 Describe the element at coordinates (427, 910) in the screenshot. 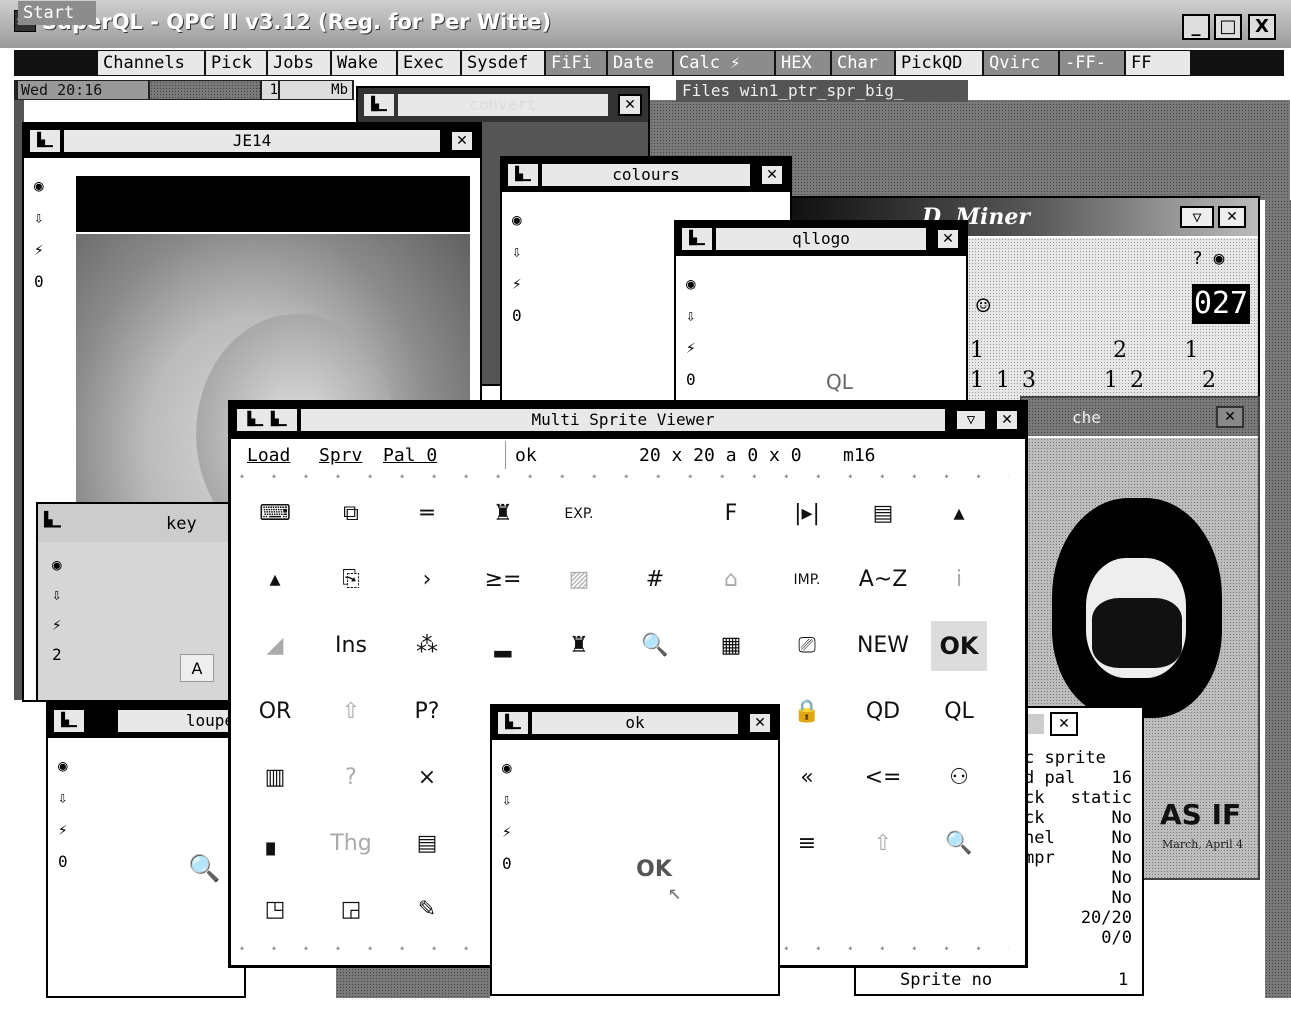

I see `sprite-cell: ✎` at that location.